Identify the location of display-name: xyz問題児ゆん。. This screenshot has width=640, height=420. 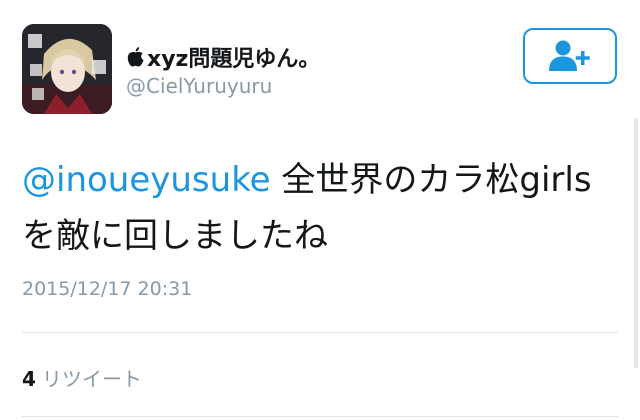
(233, 57).